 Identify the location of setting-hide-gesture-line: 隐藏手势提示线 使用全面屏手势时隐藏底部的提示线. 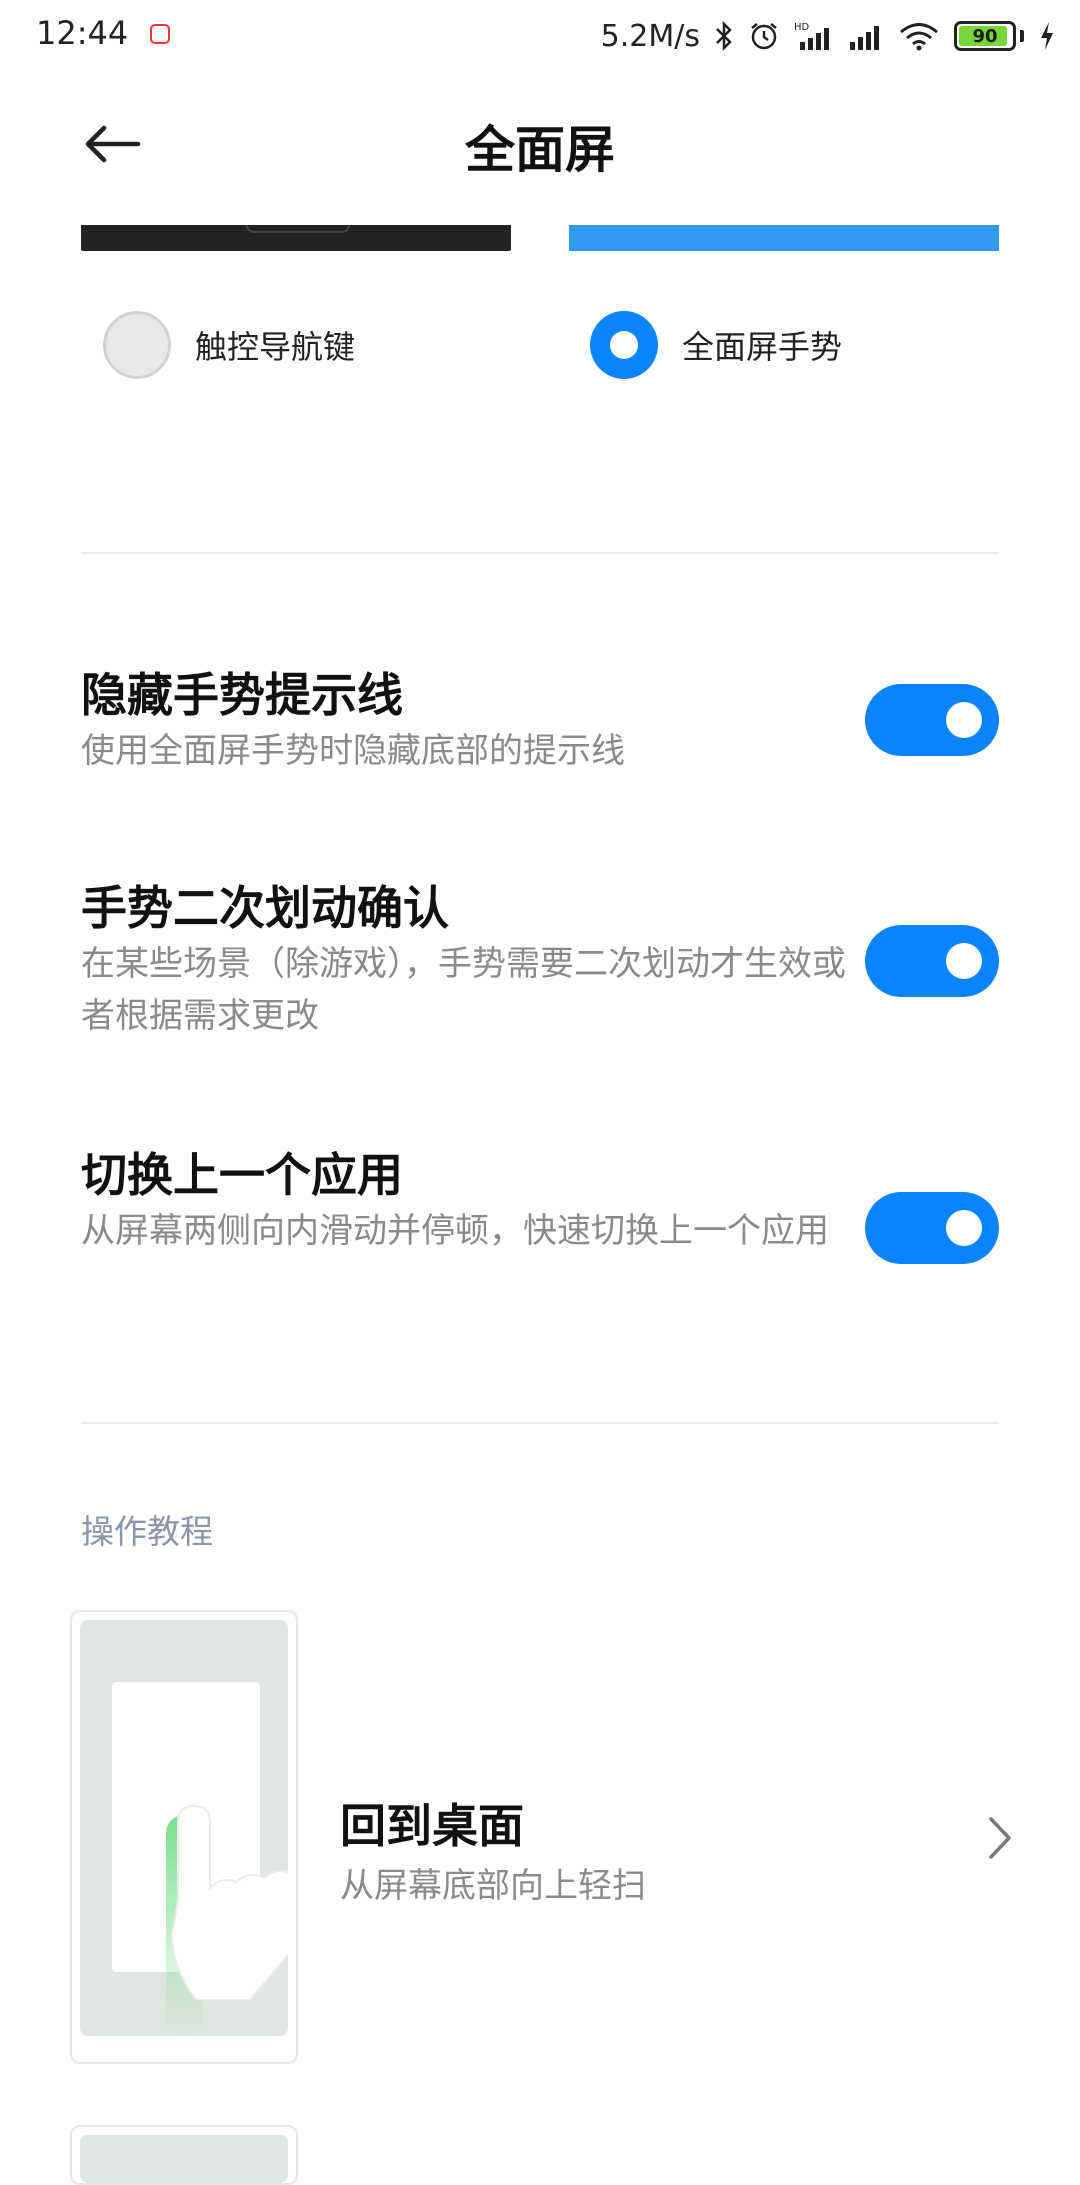
(540, 725).